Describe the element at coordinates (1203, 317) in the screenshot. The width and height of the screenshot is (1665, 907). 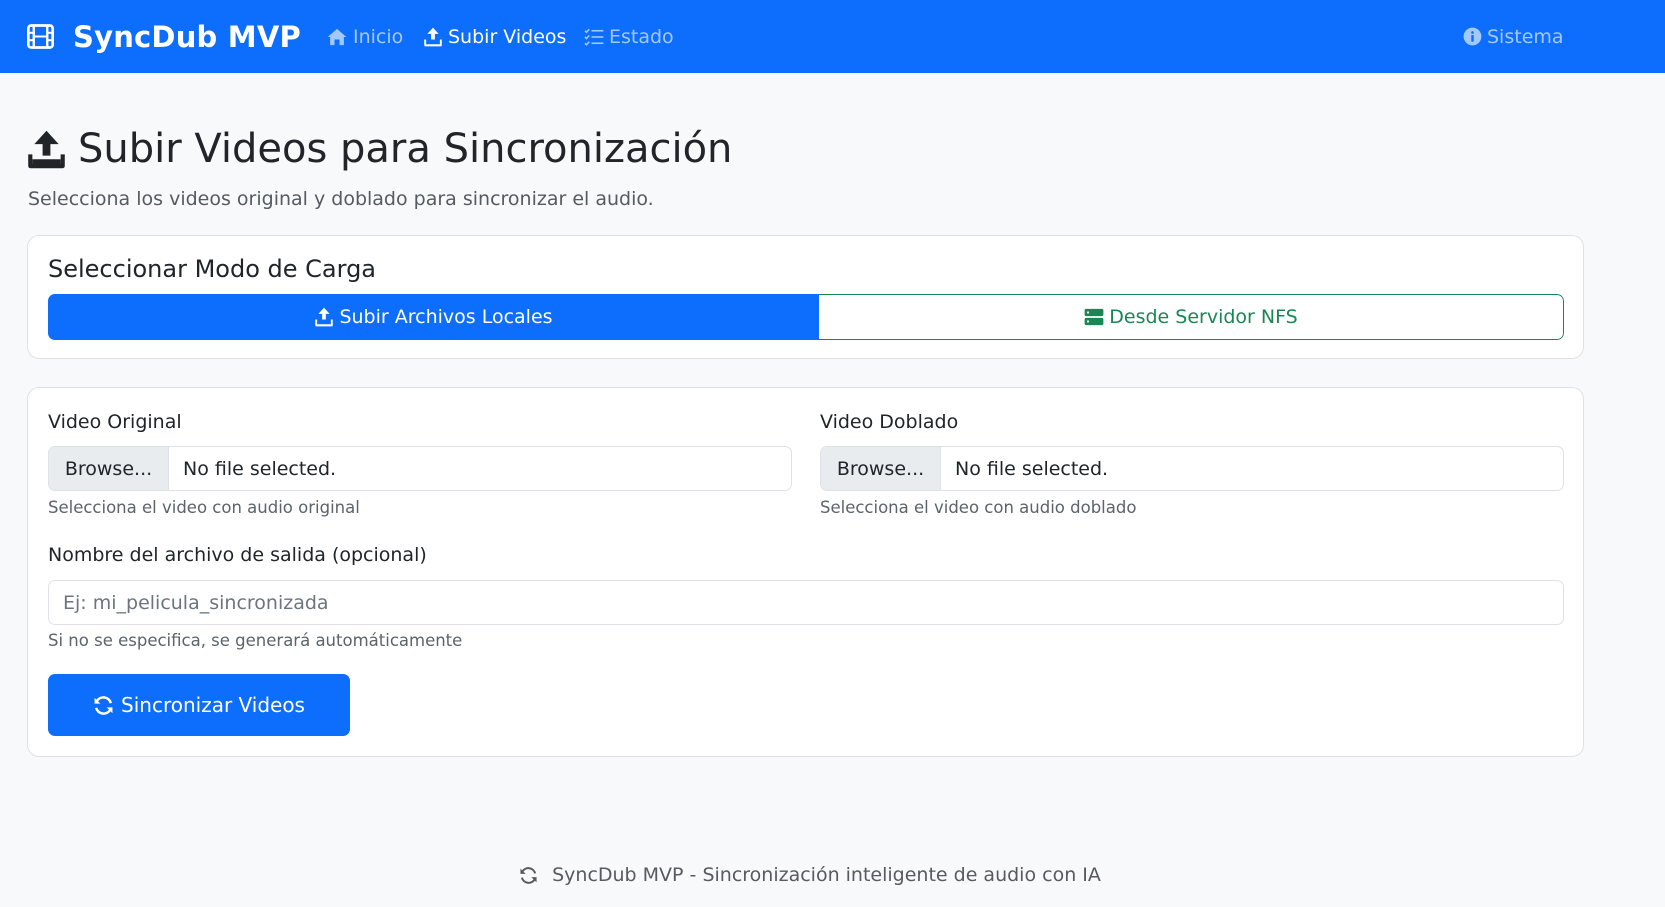
I see `nfs-server-label: Desde Servidor NFS` at that location.